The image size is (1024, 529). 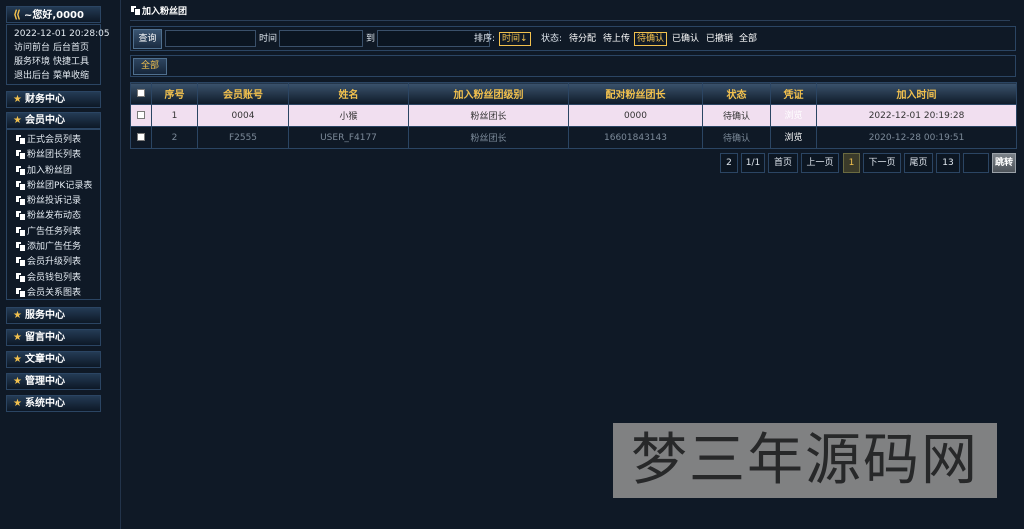 What do you see at coordinates (53, 278) in the screenshot?
I see `menu-item-wallets: 会员钱包列表` at bounding box center [53, 278].